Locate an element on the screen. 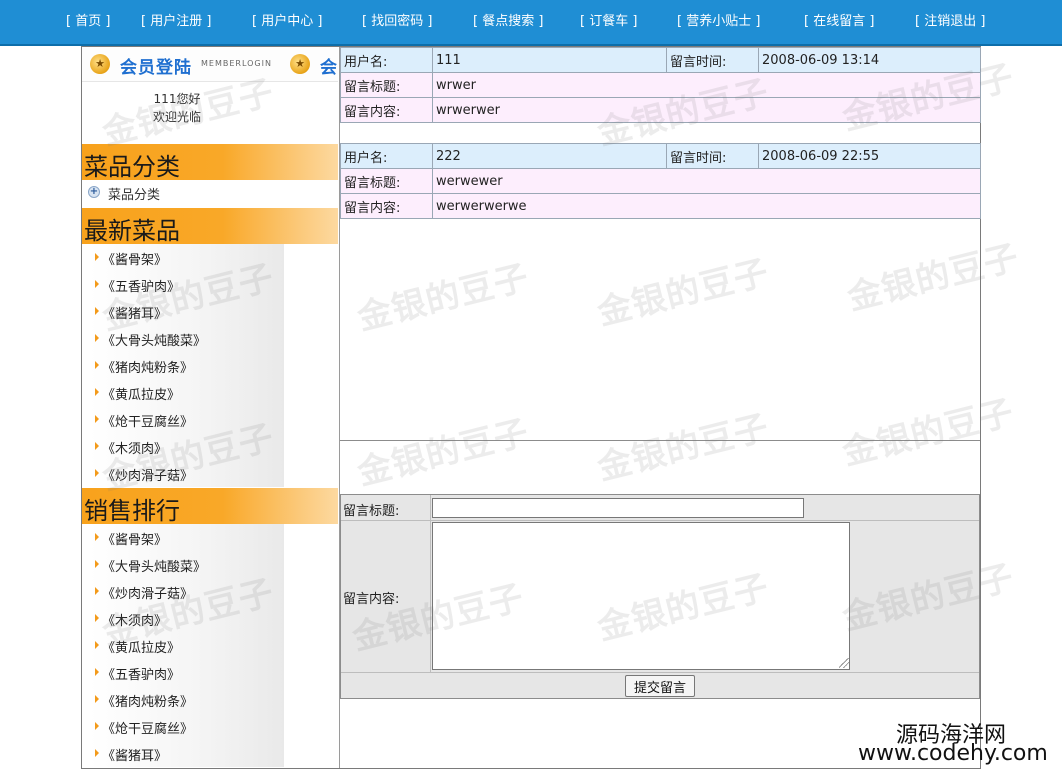 This screenshot has height=772, width=1062. ranking-dish-item: 《五香驴肉》 is located at coordinates (187, 672).